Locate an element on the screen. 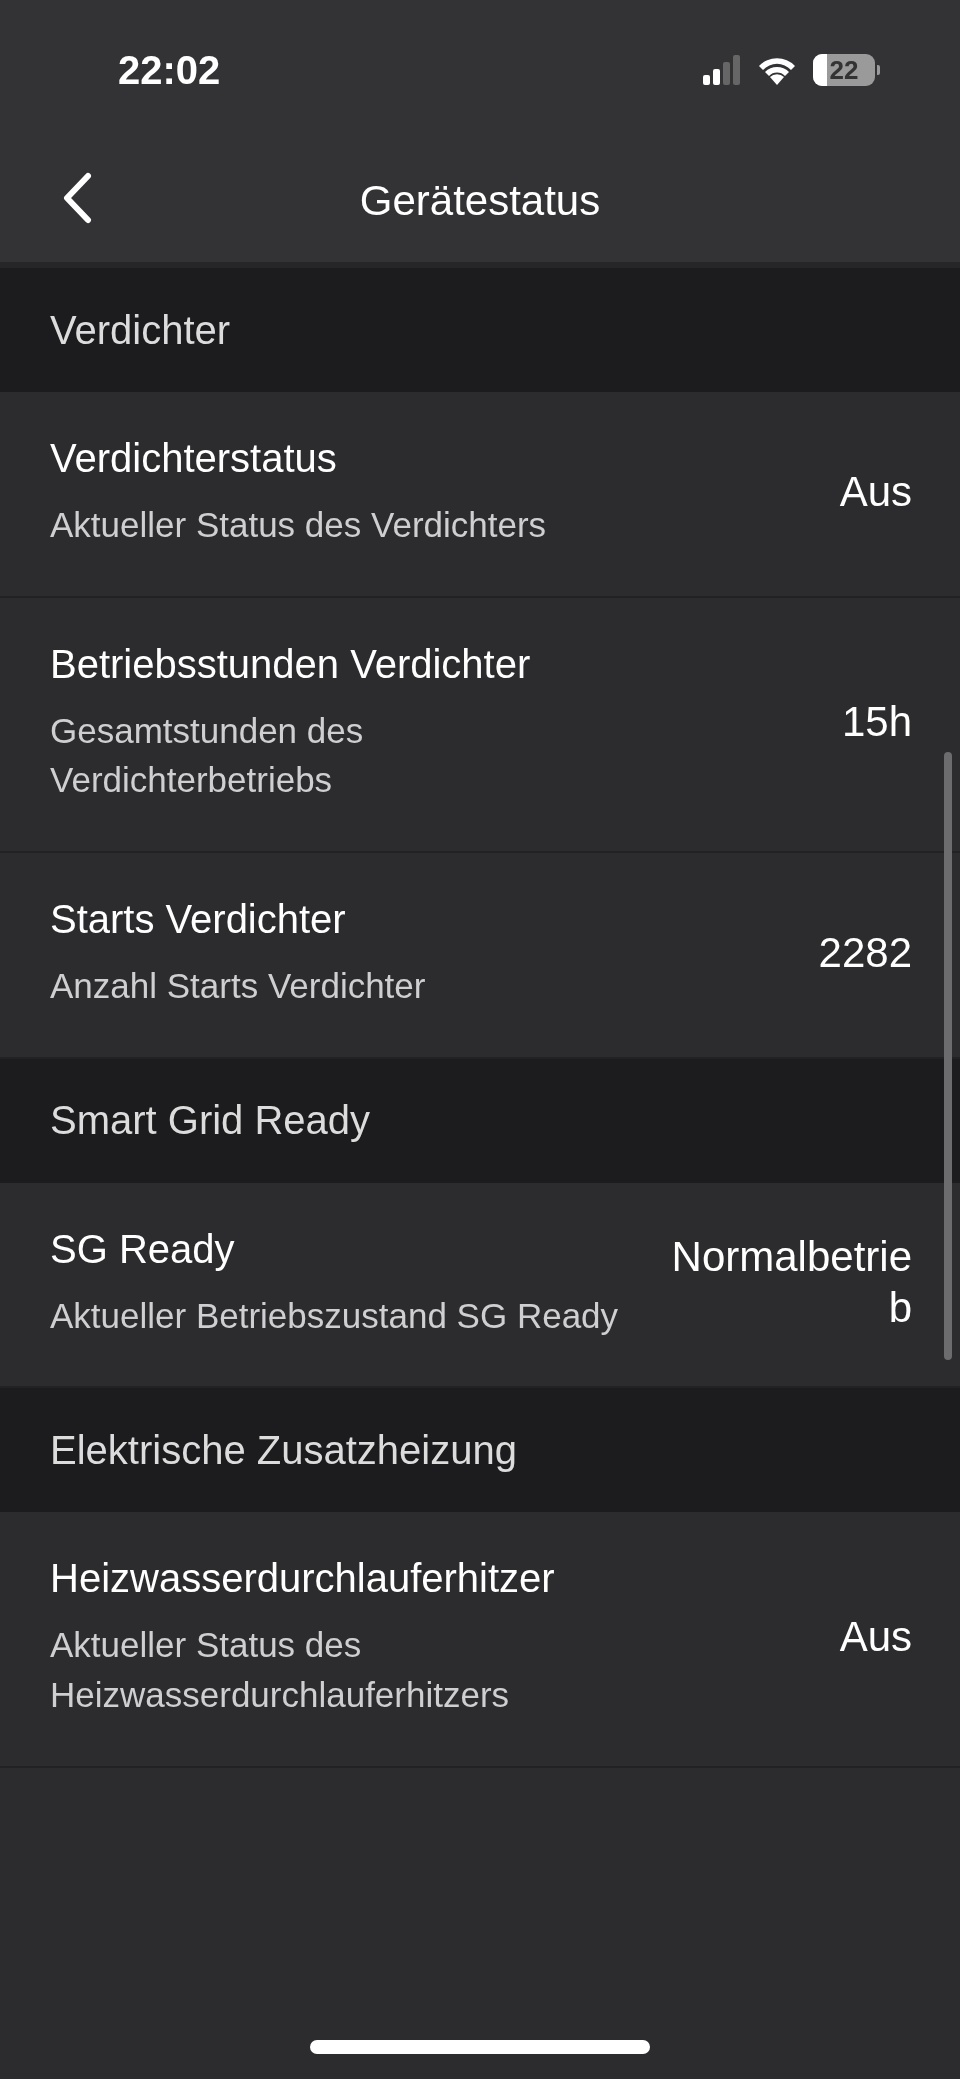 The height and width of the screenshot is (2079, 960). back-button is located at coordinates (77, 198).